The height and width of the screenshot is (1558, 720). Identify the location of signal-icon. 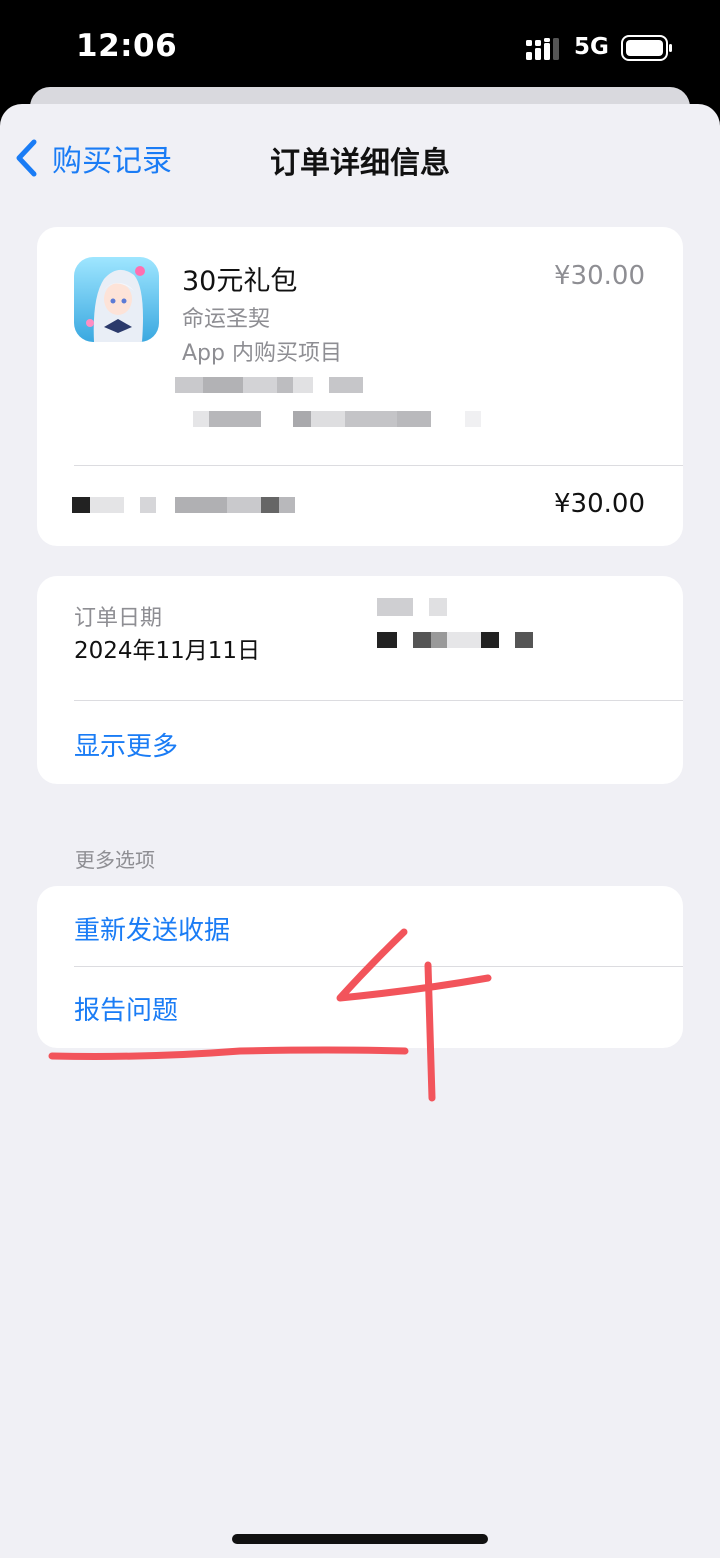
(542, 49).